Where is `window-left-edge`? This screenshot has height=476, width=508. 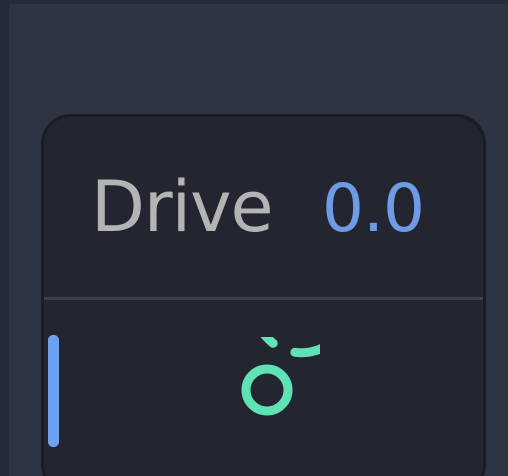 window-left-edge is located at coordinates (4, 238).